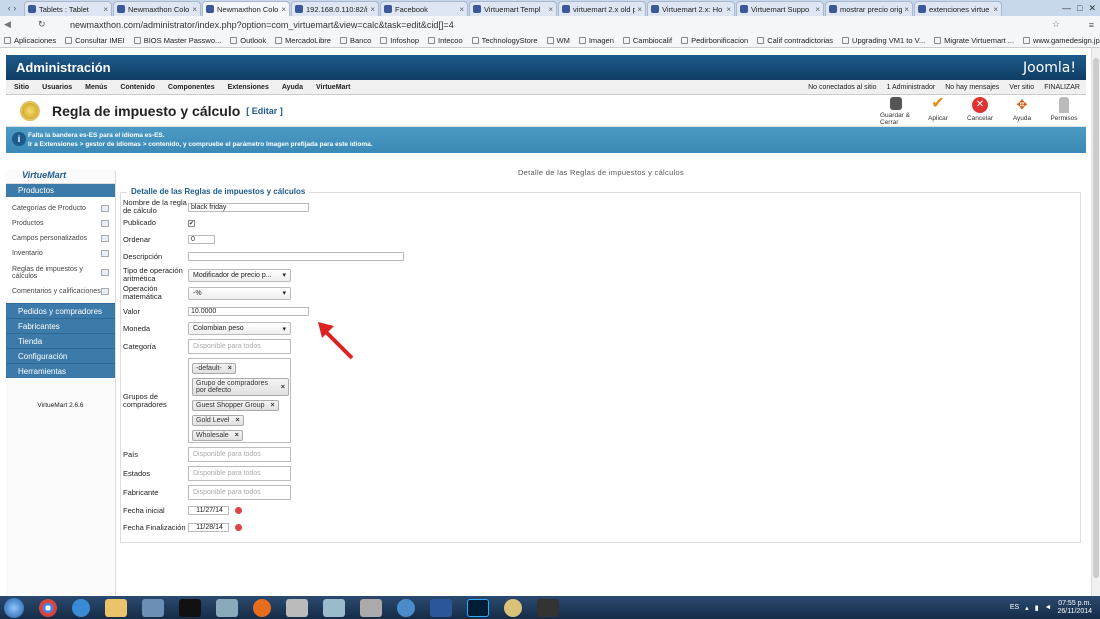 Image resolution: width=1100 pixels, height=619 pixels. Describe the element at coordinates (48, 607) in the screenshot. I see `chrome-icon` at that location.